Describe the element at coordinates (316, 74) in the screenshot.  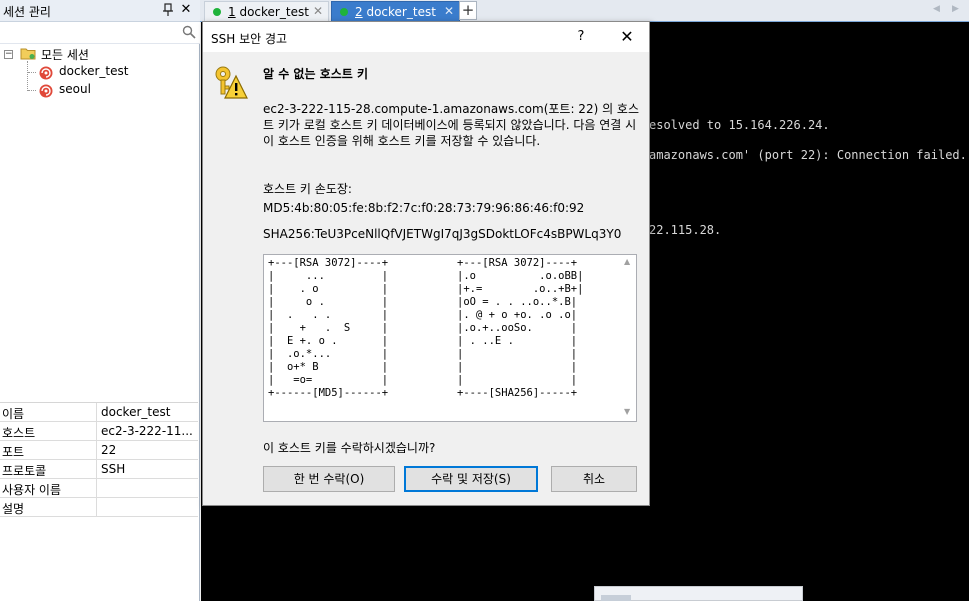
I see `warning-heading: 알 수 없는 호스트 키` at that location.